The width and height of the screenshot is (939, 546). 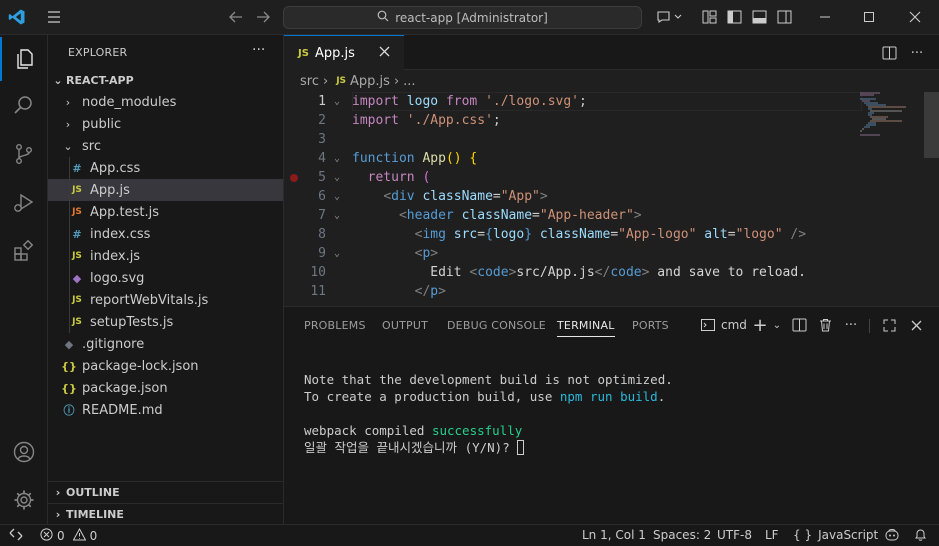 I want to click on language-mode: { } JavaScript, so click(x=835, y=535).